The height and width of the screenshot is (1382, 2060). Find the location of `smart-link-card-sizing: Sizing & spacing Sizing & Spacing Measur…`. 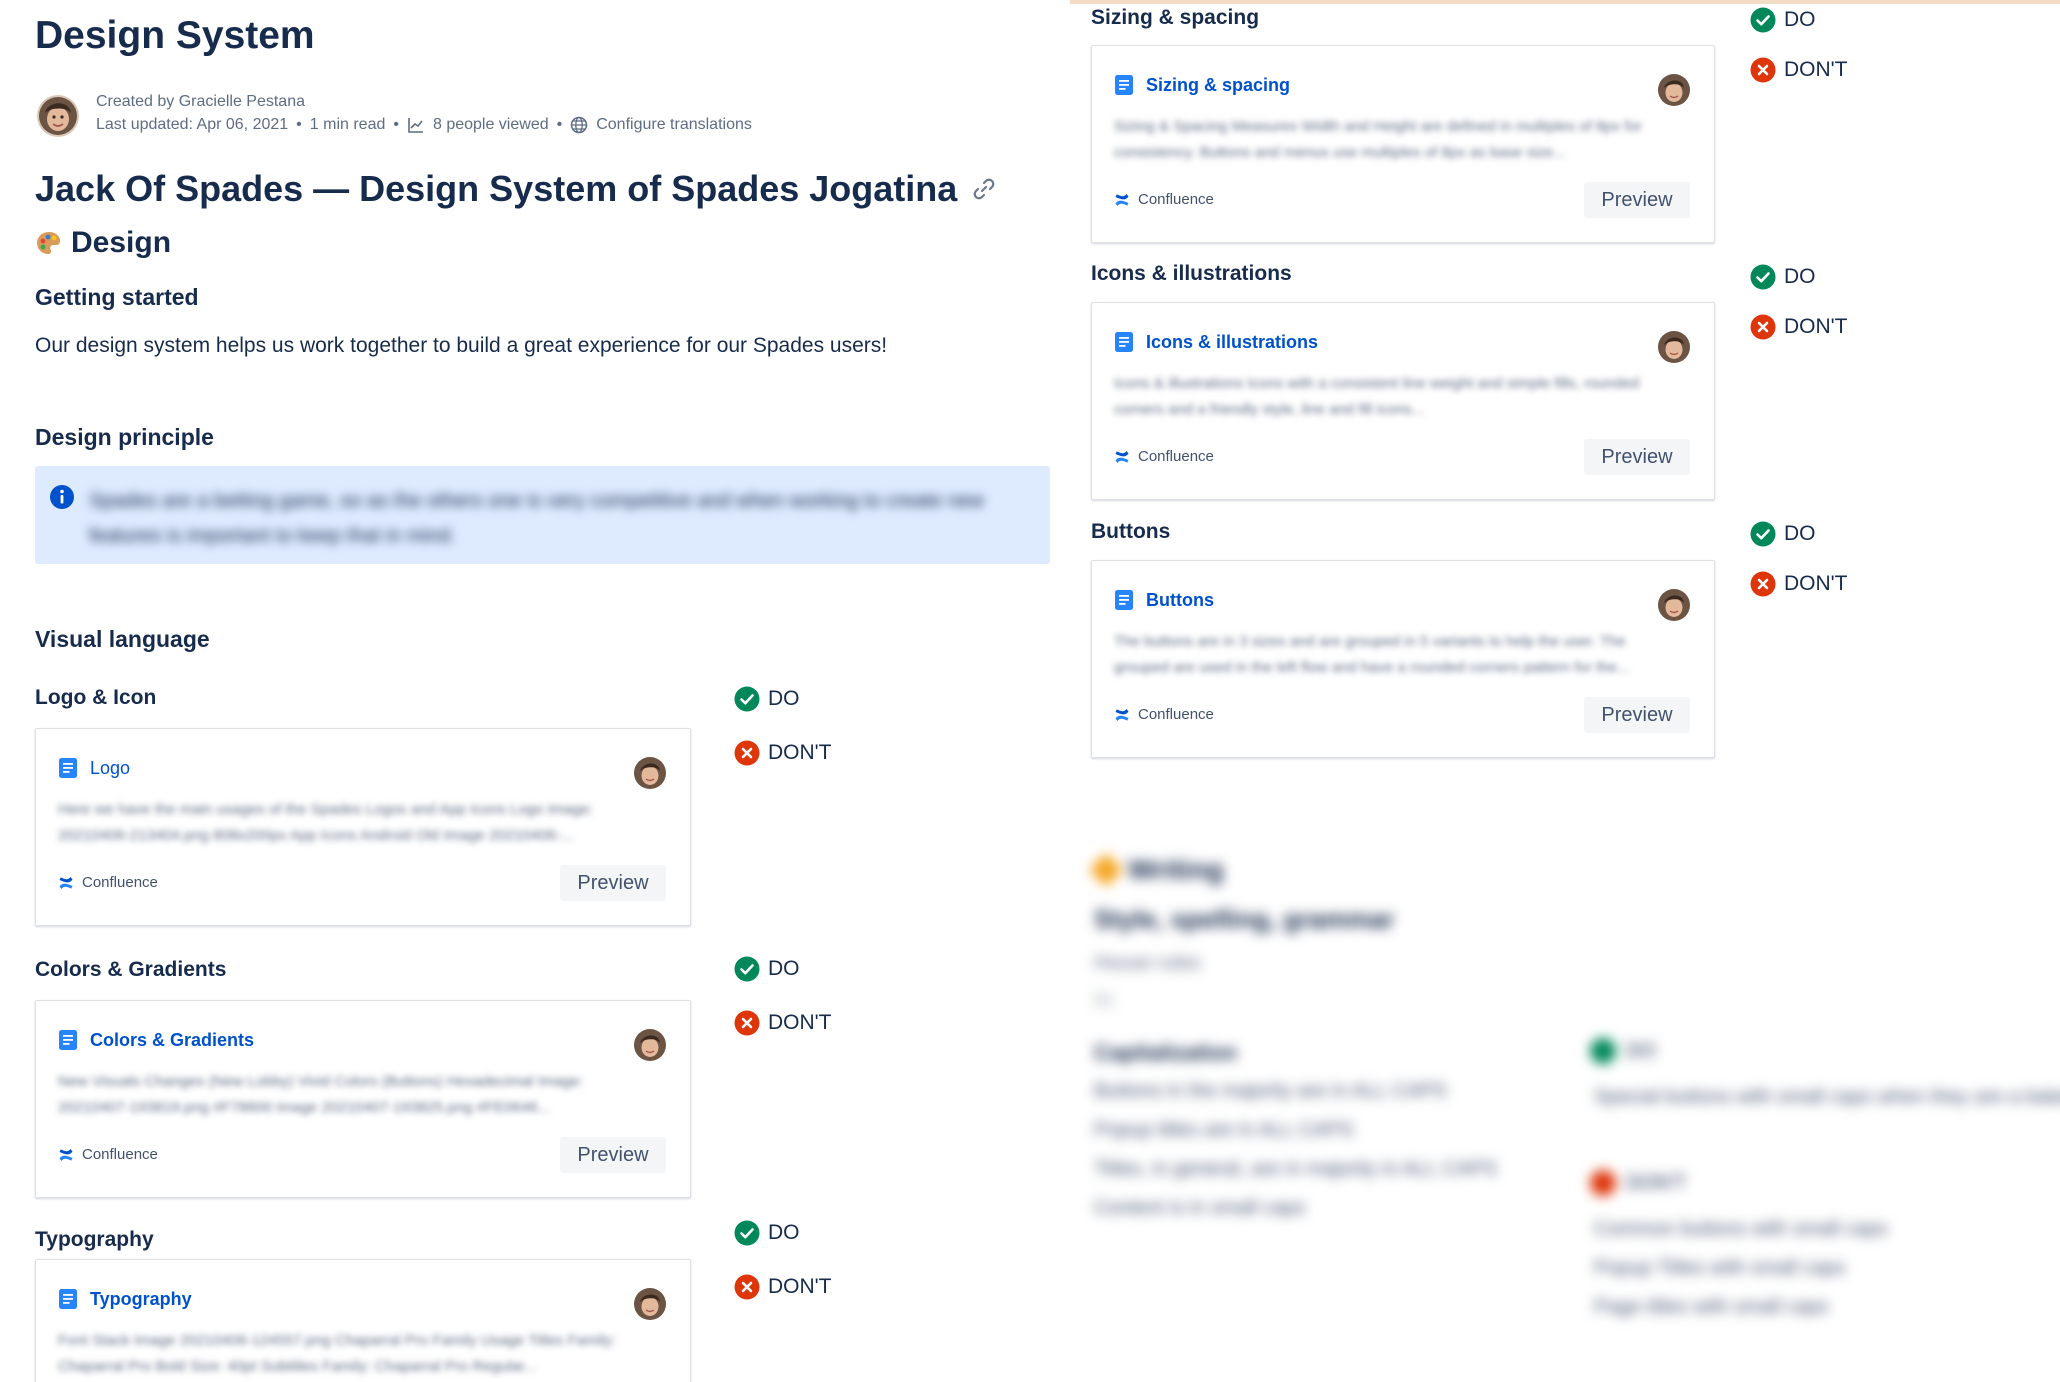

smart-link-card-sizing: Sizing & spacing Sizing & Spacing Measur… is located at coordinates (1403, 144).